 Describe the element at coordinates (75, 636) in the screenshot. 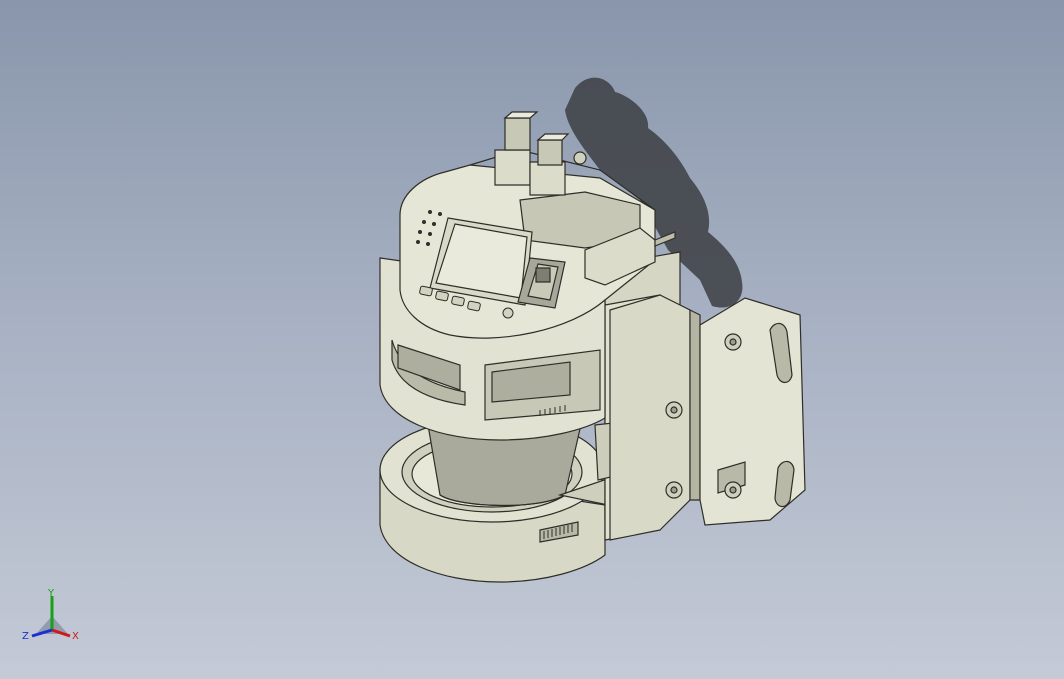

I see `x-axis-label: X` at that location.